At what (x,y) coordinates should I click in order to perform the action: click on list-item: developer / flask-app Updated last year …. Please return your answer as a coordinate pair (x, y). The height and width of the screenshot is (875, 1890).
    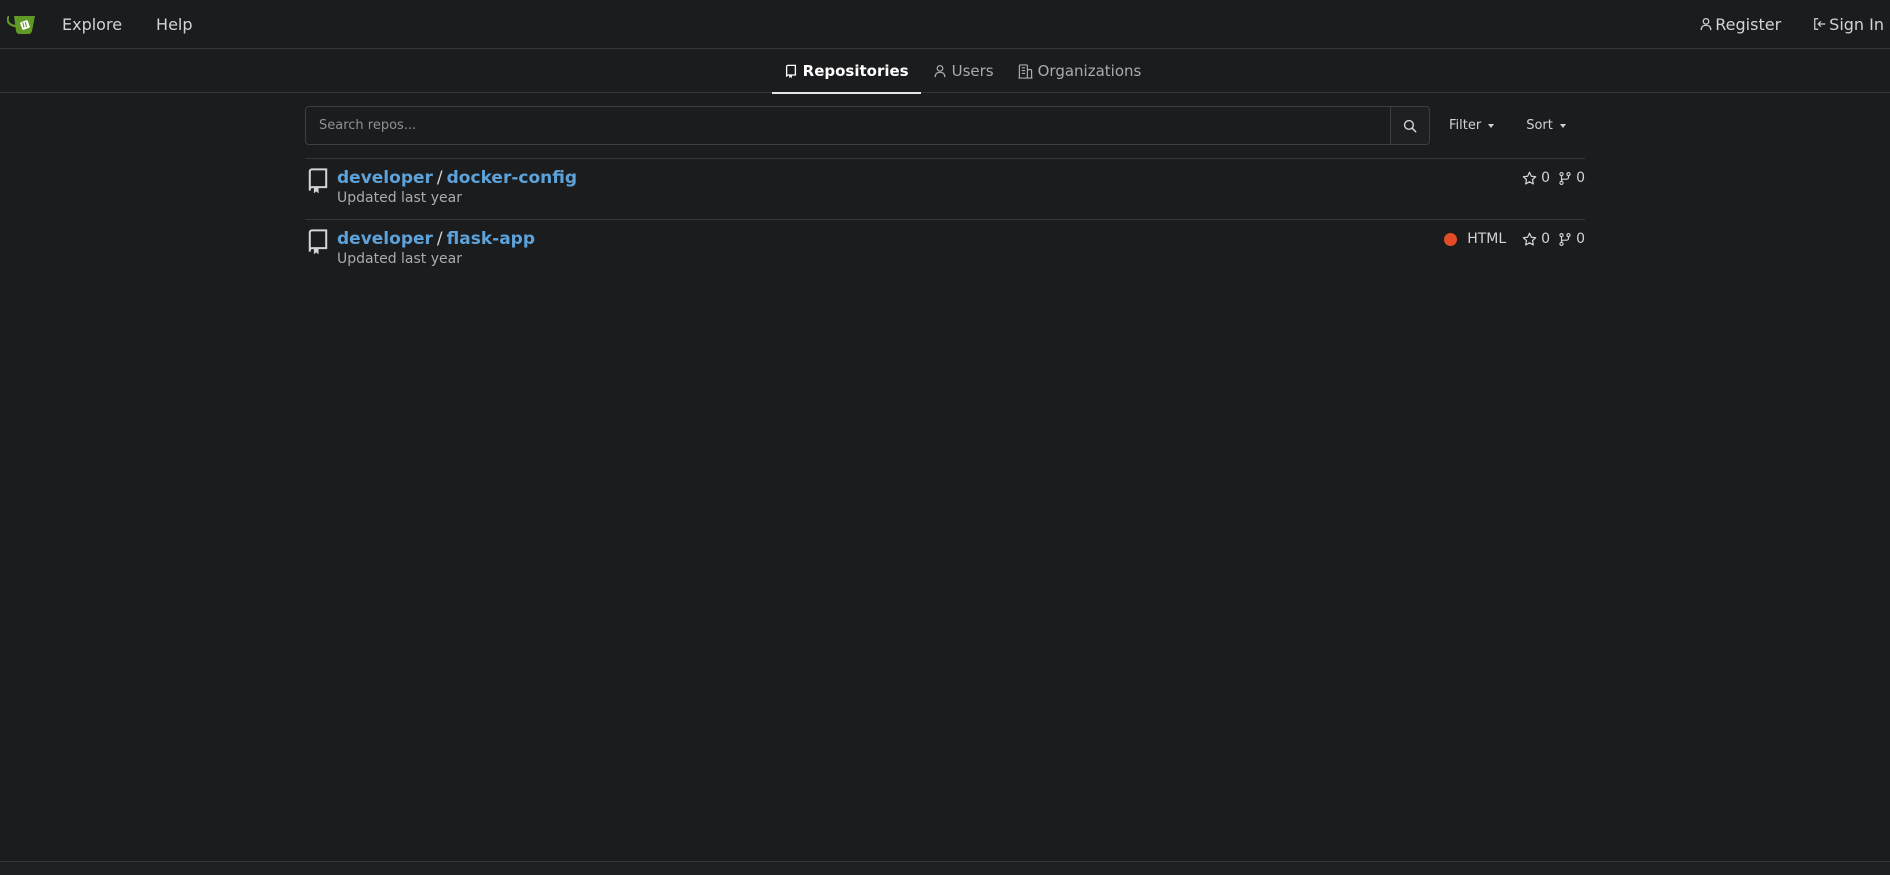
    Looking at the image, I should click on (945, 250).